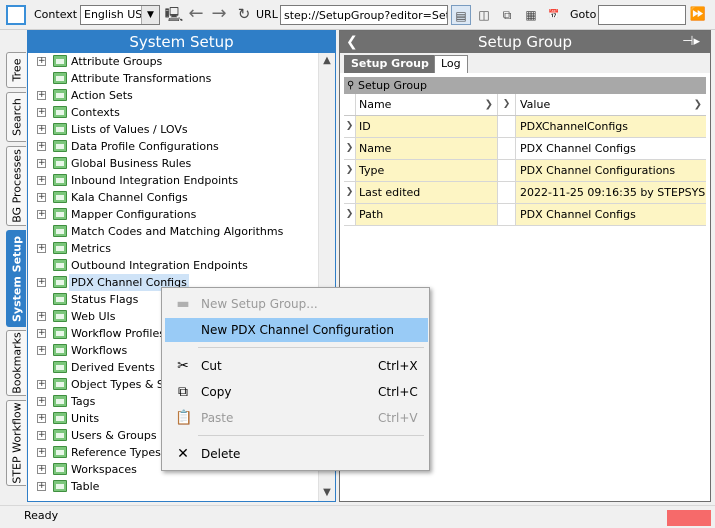 The height and width of the screenshot is (528, 715). I want to click on tree-item: + Mapper Configurations, so click(173, 214).